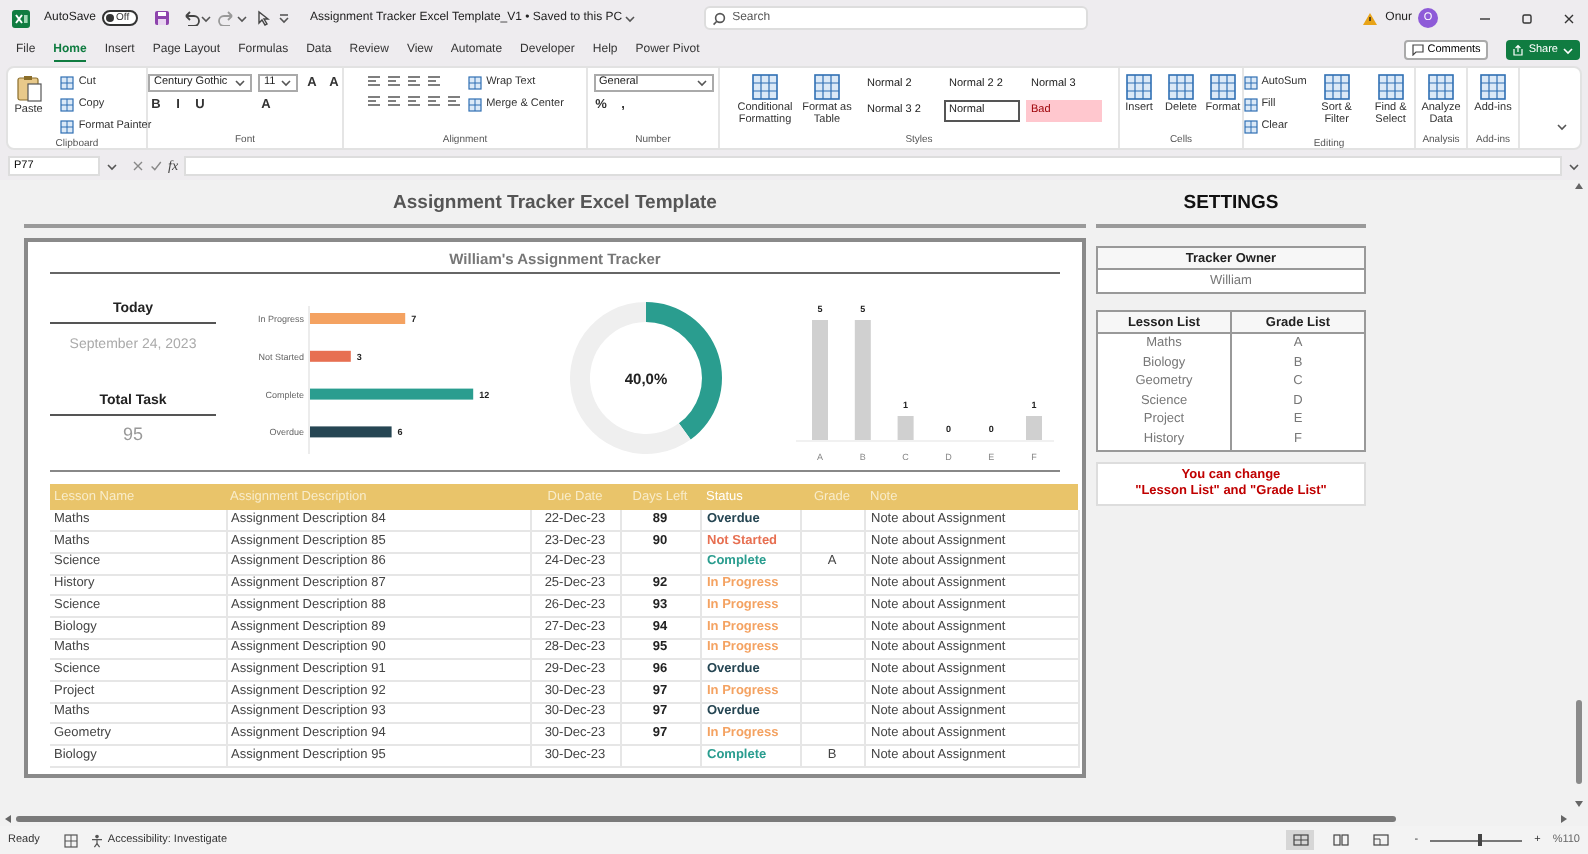 This screenshot has width=1588, height=854. Describe the element at coordinates (284, 18) in the screenshot. I see `dropdown-icon` at that location.